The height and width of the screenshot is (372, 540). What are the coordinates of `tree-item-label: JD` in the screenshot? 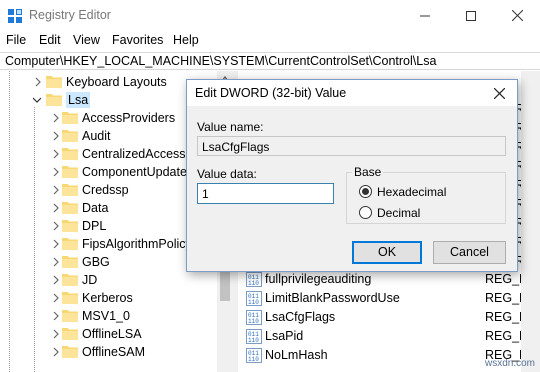 It's located at (90, 280).